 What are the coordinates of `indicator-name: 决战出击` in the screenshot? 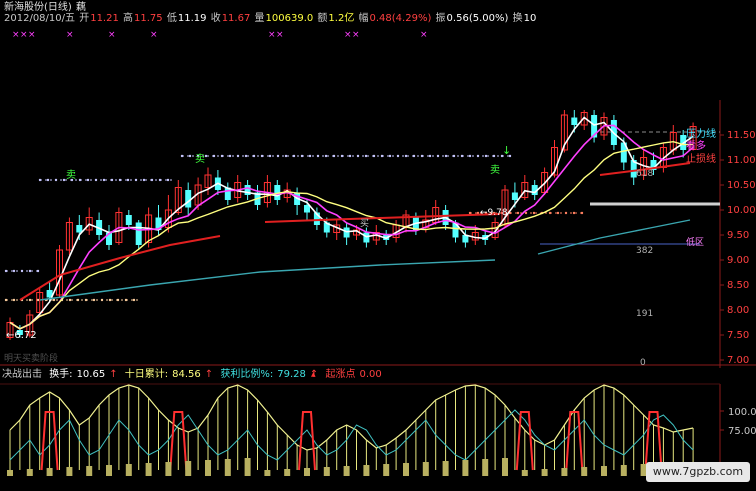 It's located at (22, 374).